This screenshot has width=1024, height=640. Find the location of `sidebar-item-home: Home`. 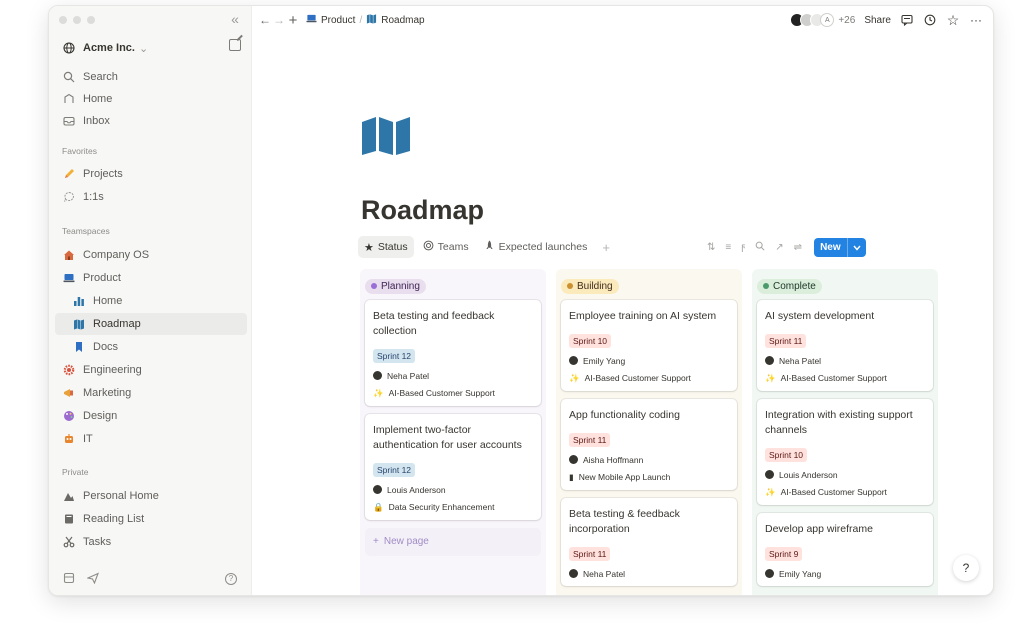

sidebar-item-home: Home is located at coordinates (151, 99).